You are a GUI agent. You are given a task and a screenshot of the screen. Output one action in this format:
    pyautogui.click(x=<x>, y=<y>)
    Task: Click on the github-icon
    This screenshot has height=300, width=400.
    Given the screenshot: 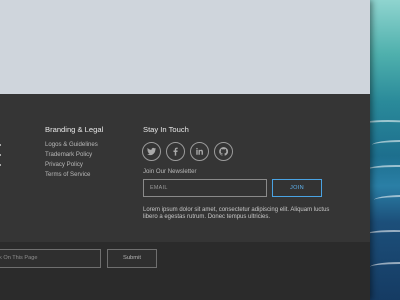 What is the action you would take?
    pyautogui.click(x=223, y=151)
    